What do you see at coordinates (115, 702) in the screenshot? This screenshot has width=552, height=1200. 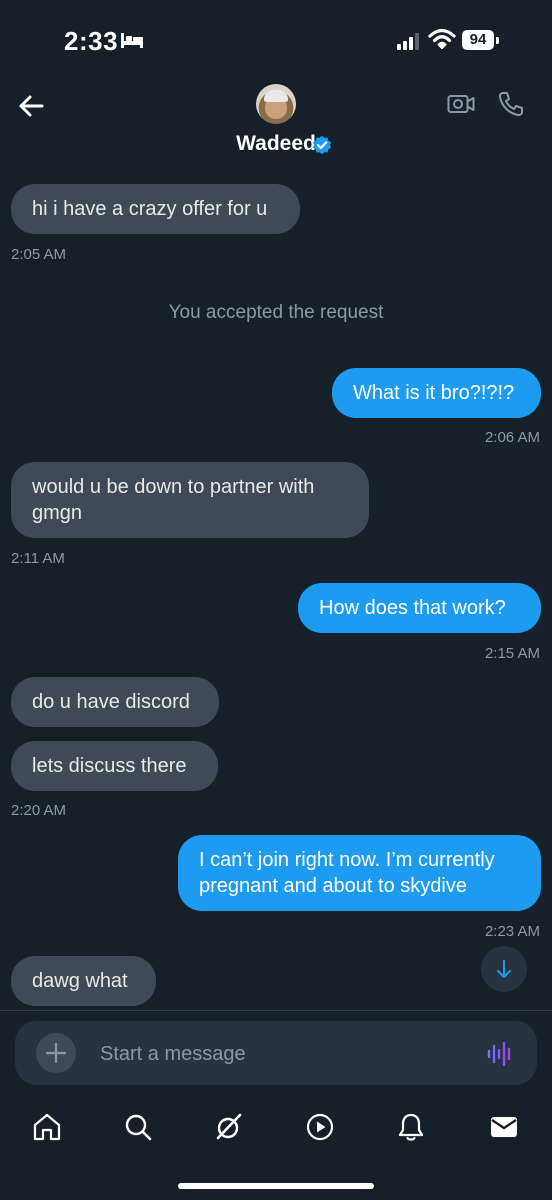 I see `incoming-message: do u have discord` at bounding box center [115, 702].